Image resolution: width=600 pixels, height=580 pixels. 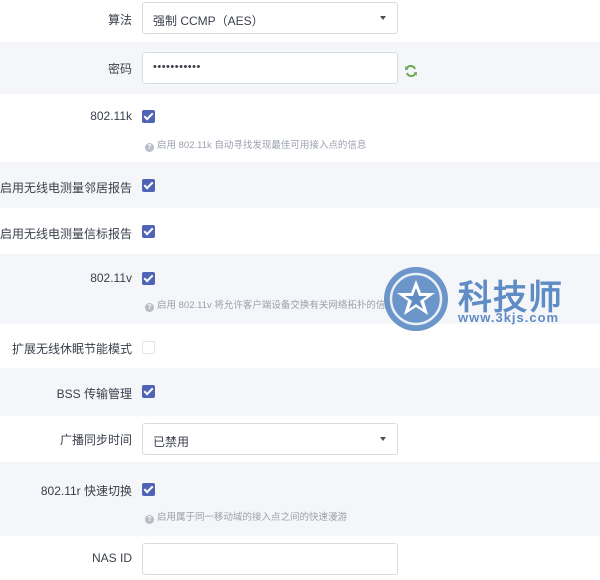 What do you see at coordinates (111, 558) in the screenshot?
I see `nas-id-label: NAS ID` at bounding box center [111, 558].